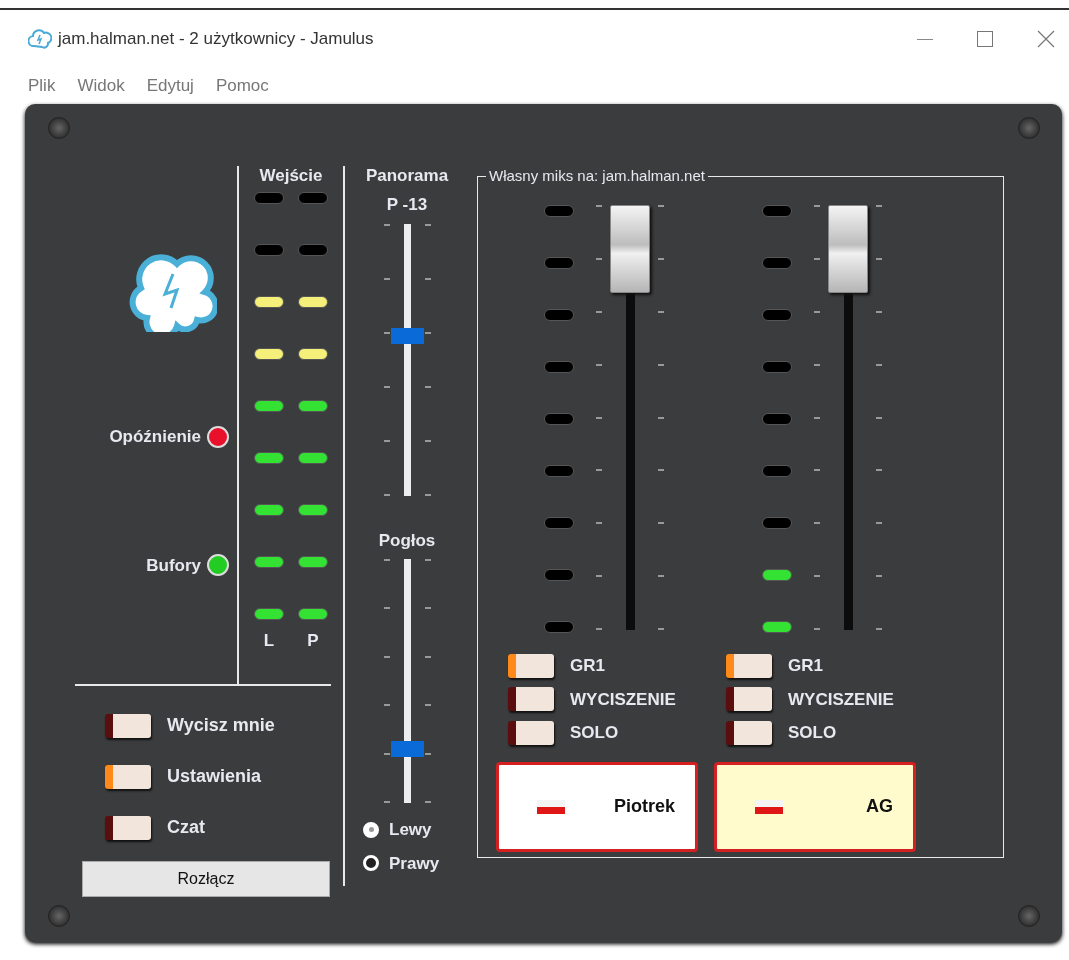 The image size is (1069, 960). Describe the element at coordinates (206, 879) in the screenshot. I see `disconnect-button: Rozłącz` at that location.